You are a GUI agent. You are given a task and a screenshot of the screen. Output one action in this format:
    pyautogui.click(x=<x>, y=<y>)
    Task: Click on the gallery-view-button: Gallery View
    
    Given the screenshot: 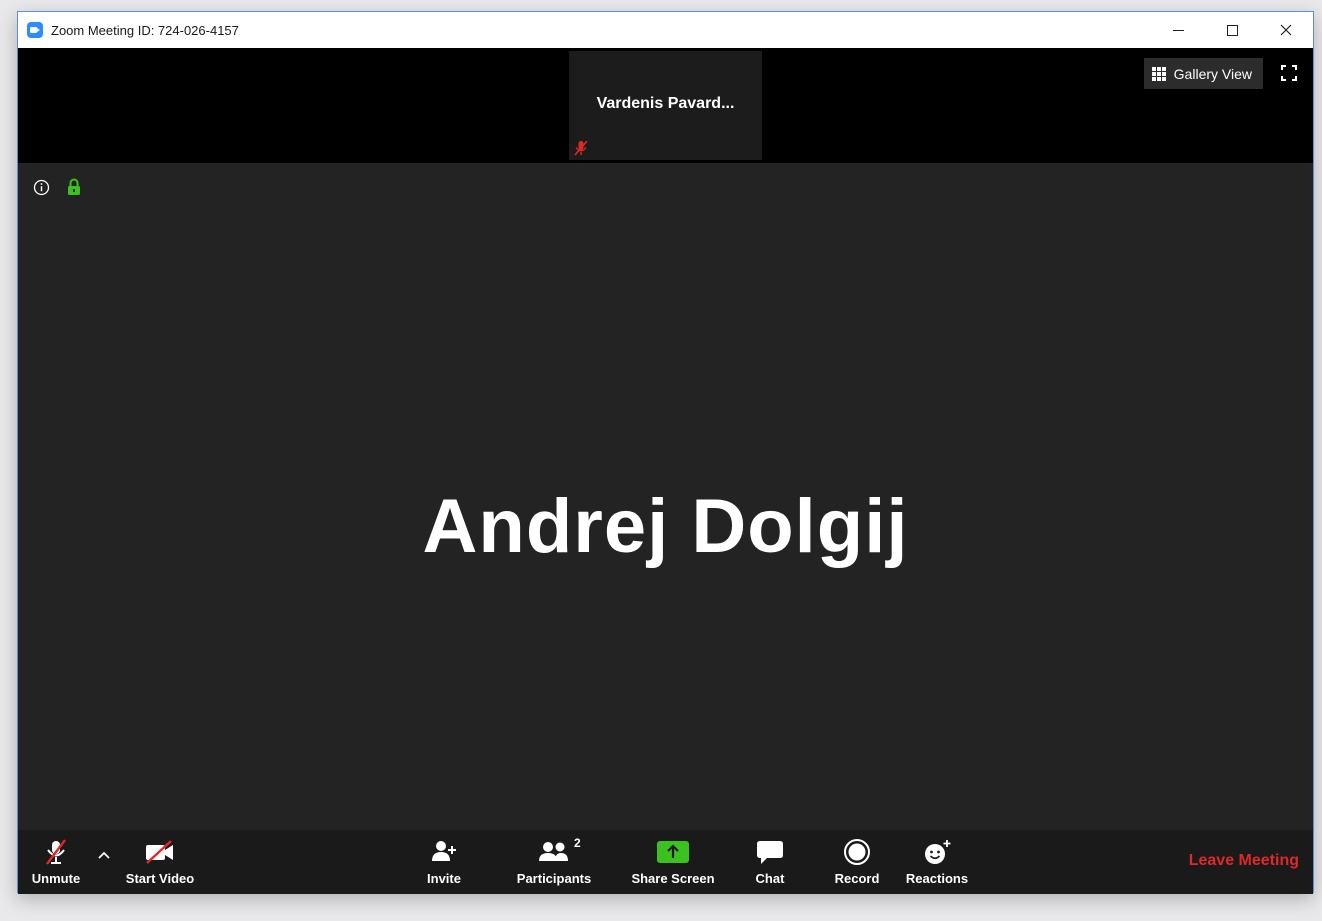 What is the action you would take?
    pyautogui.click(x=1203, y=73)
    